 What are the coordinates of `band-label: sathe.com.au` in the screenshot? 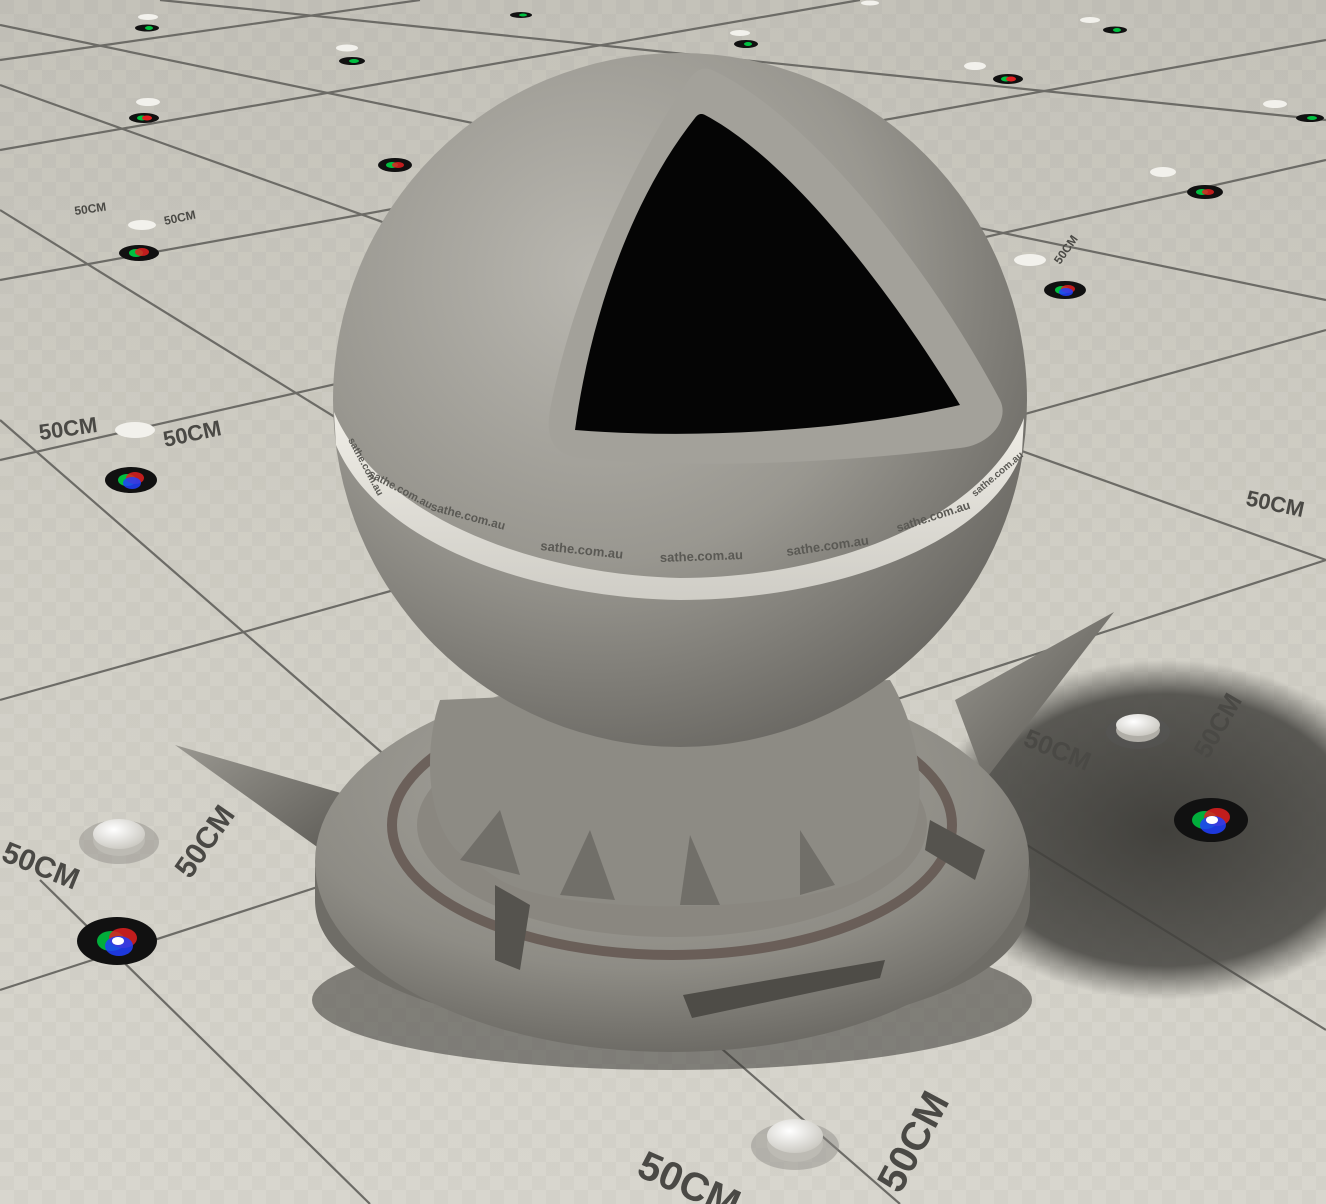 It's located at (702, 556).